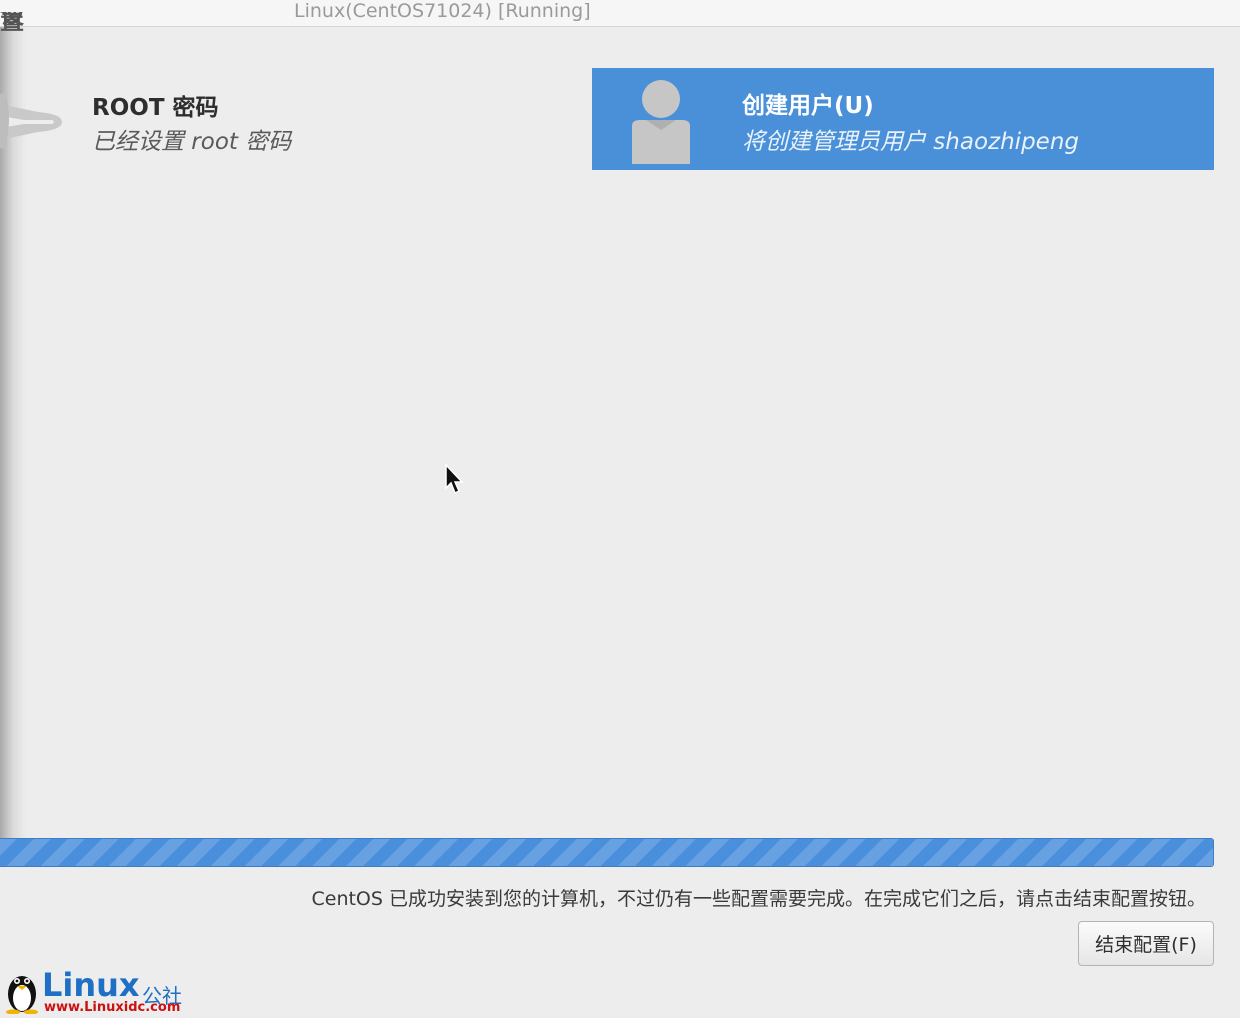 Image resolution: width=1240 pixels, height=1018 pixels. Describe the element at coordinates (192, 142) in the screenshot. I see `root-password-status: 已经设置 root 密码` at that location.